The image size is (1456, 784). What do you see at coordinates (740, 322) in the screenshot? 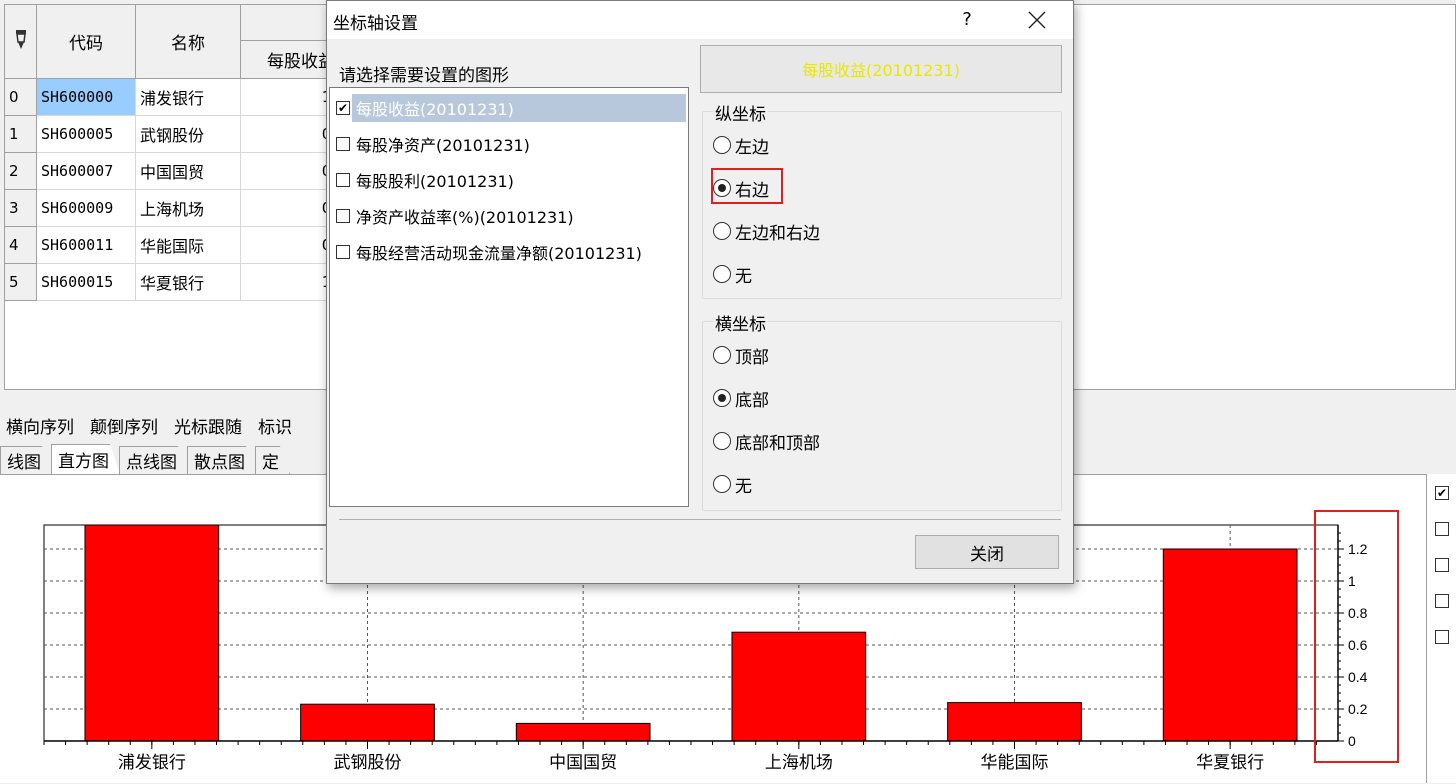
I see `horizontal-axis-title: 横坐标` at bounding box center [740, 322].